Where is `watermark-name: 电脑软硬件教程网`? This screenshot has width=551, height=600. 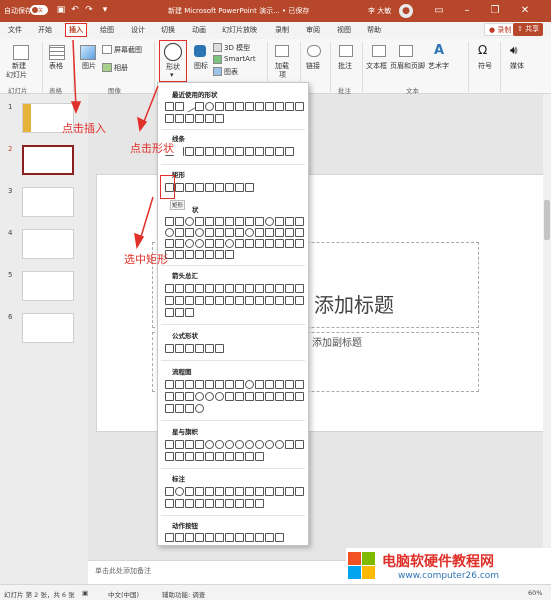
watermark-name: 电脑软硬件教程网 is located at coordinates (438, 562).